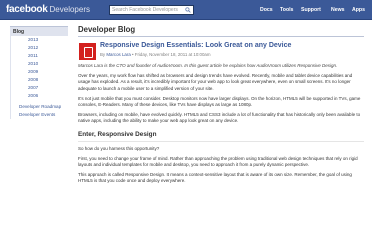  What do you see at coordinates (145, 10) in the screenshot?
I see `search-placeholder: Search Facebook Developers` at bounding box center [145, 10].